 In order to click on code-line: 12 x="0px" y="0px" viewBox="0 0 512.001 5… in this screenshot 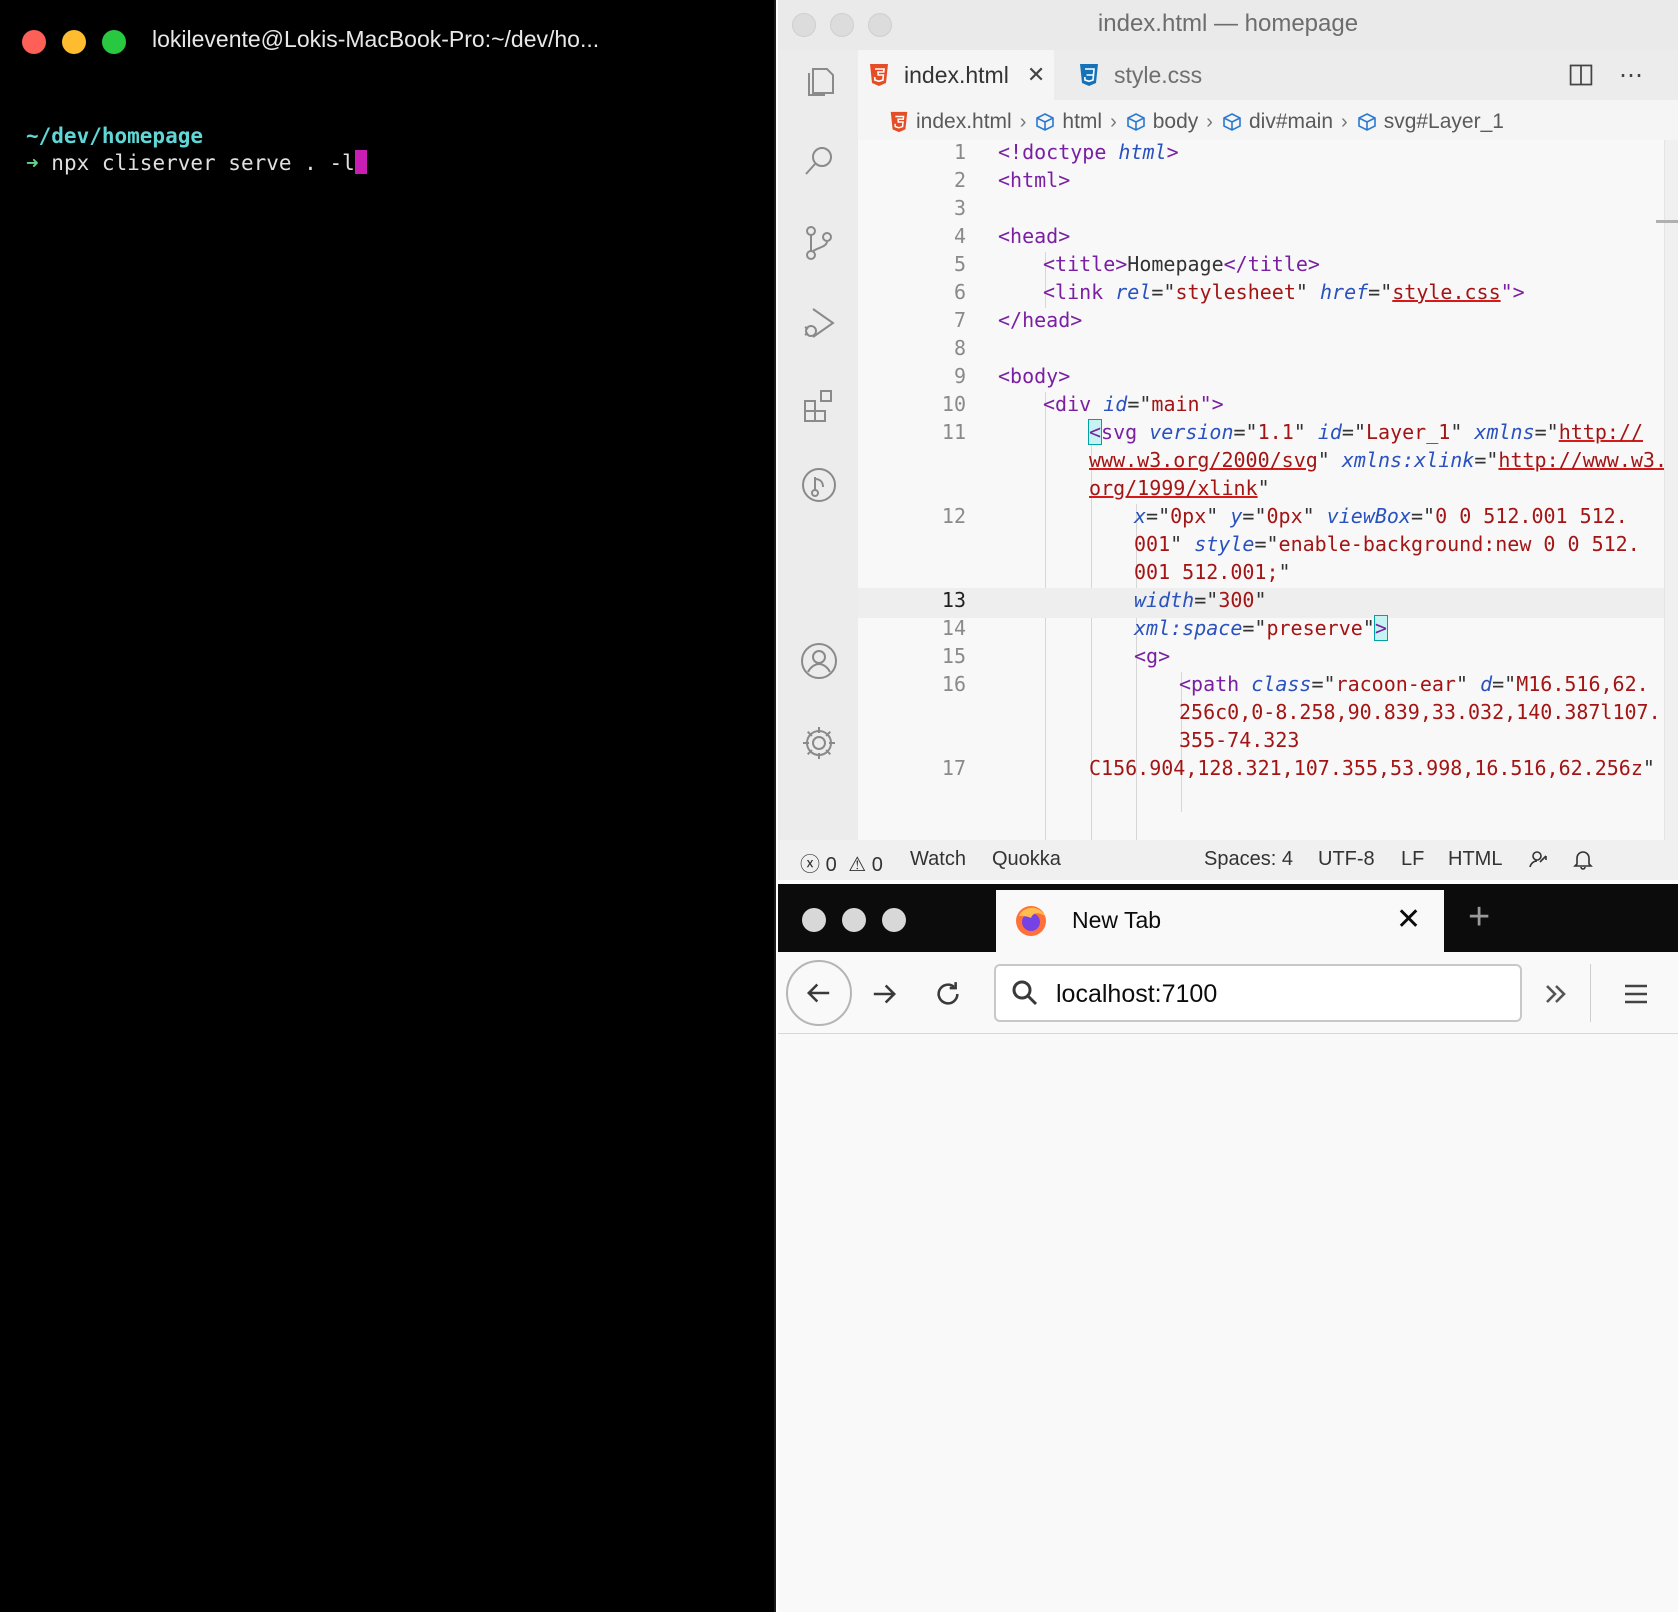, I will do `click(1268, 519)`.